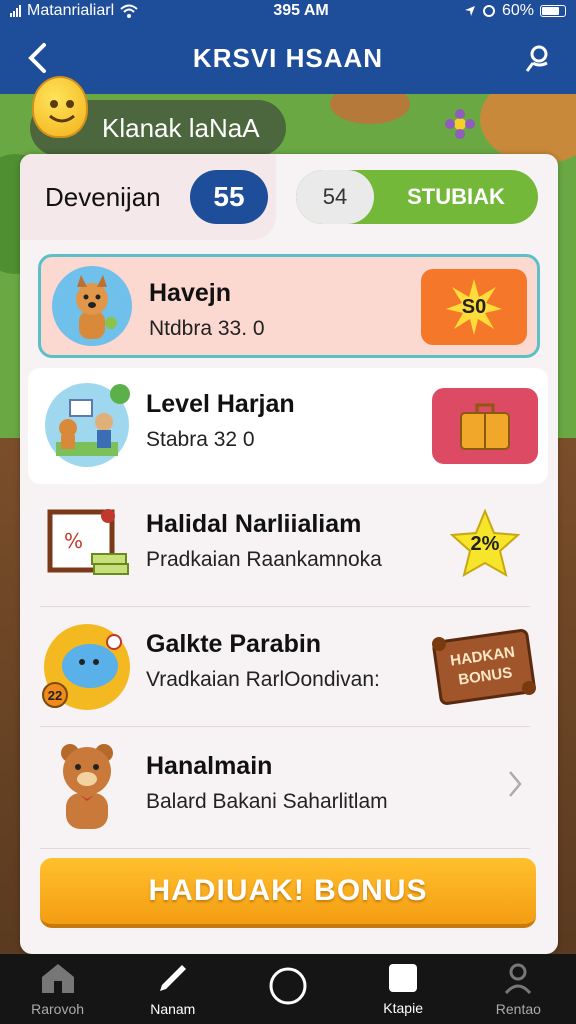 This screenshot has width=576, height=1024. I want to click on board-avatar-icon: %, so click(88, 542).